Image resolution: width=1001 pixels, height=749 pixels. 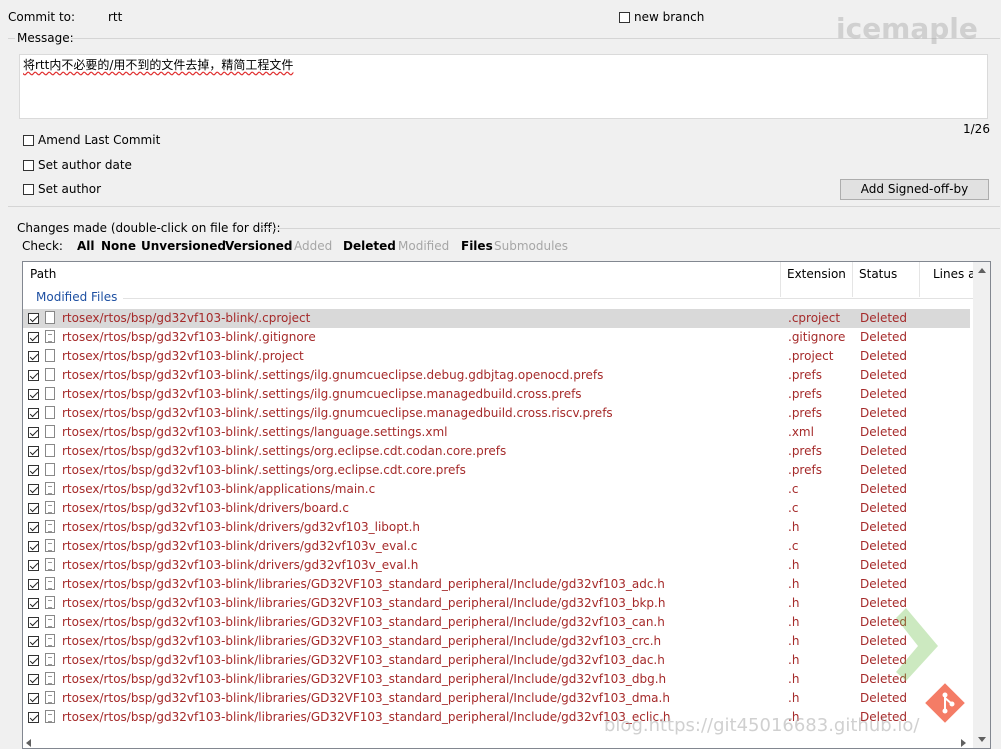 I want to click on row-path: rtosex/rtos/bsp/gd32vf103-blink/.project, so click(x=183, y=356).